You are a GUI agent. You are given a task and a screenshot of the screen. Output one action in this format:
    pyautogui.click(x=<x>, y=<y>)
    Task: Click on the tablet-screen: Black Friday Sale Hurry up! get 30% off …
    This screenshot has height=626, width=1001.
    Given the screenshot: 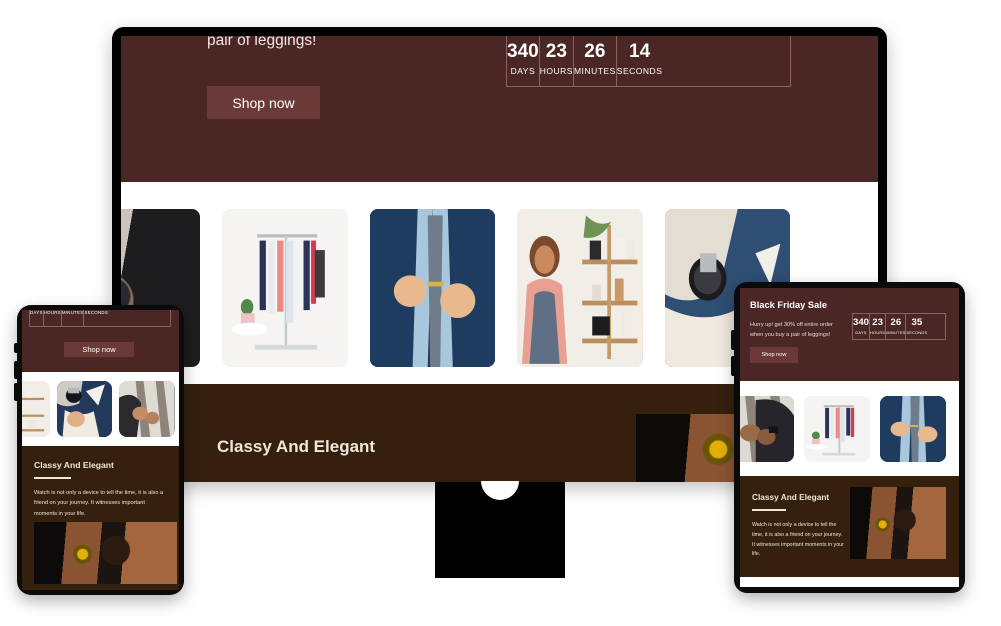 What is the action you would take?
    pyautogui.click(x=849, y=437)
    